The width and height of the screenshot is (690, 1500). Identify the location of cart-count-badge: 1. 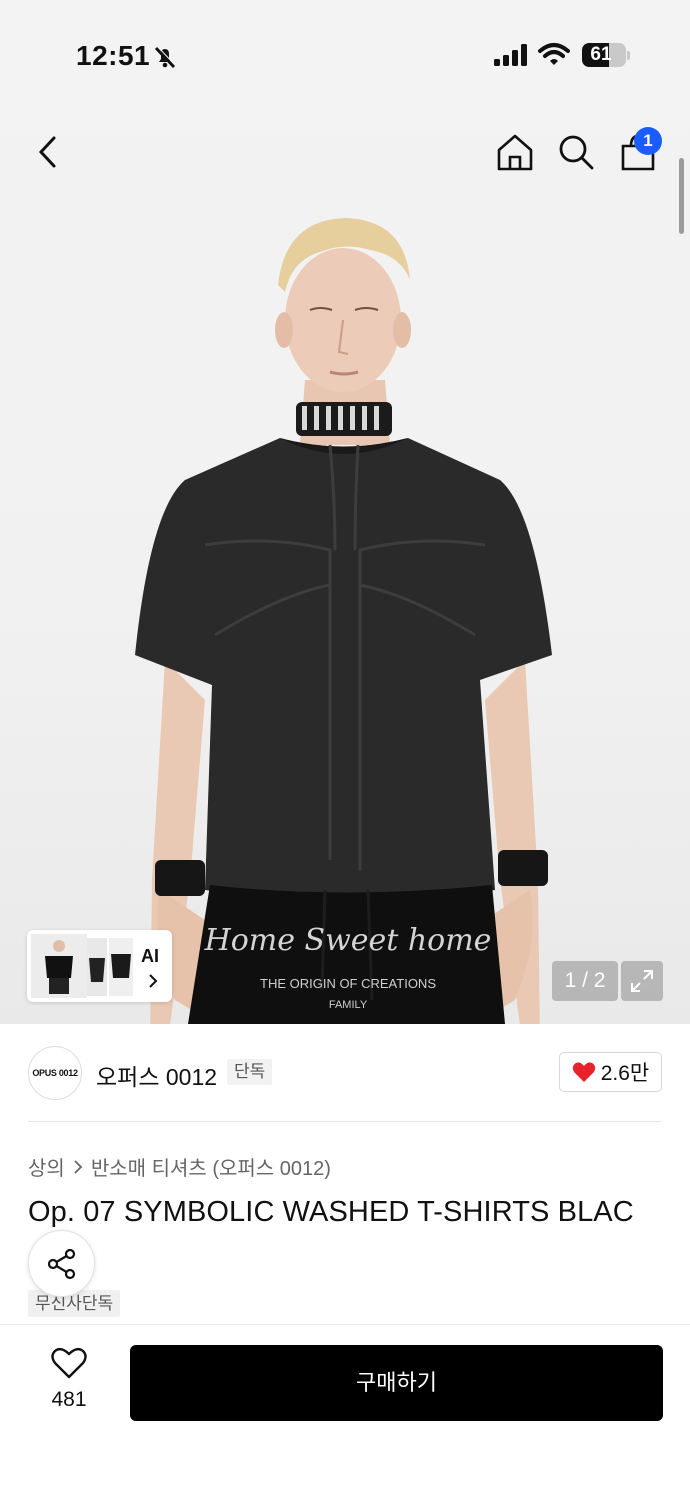
(648, 141).